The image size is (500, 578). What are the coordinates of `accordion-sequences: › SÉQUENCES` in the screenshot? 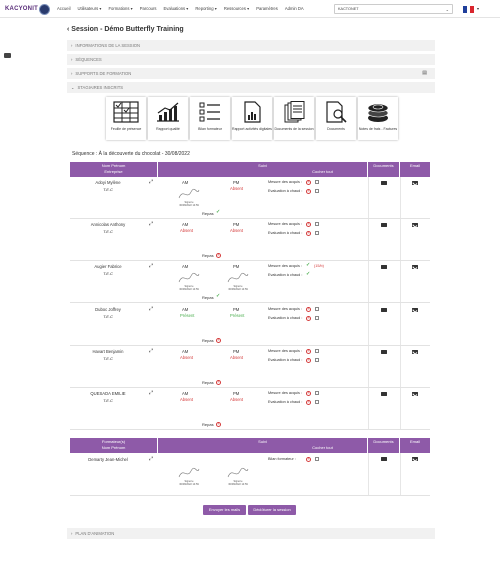 It's located at (251, 59).